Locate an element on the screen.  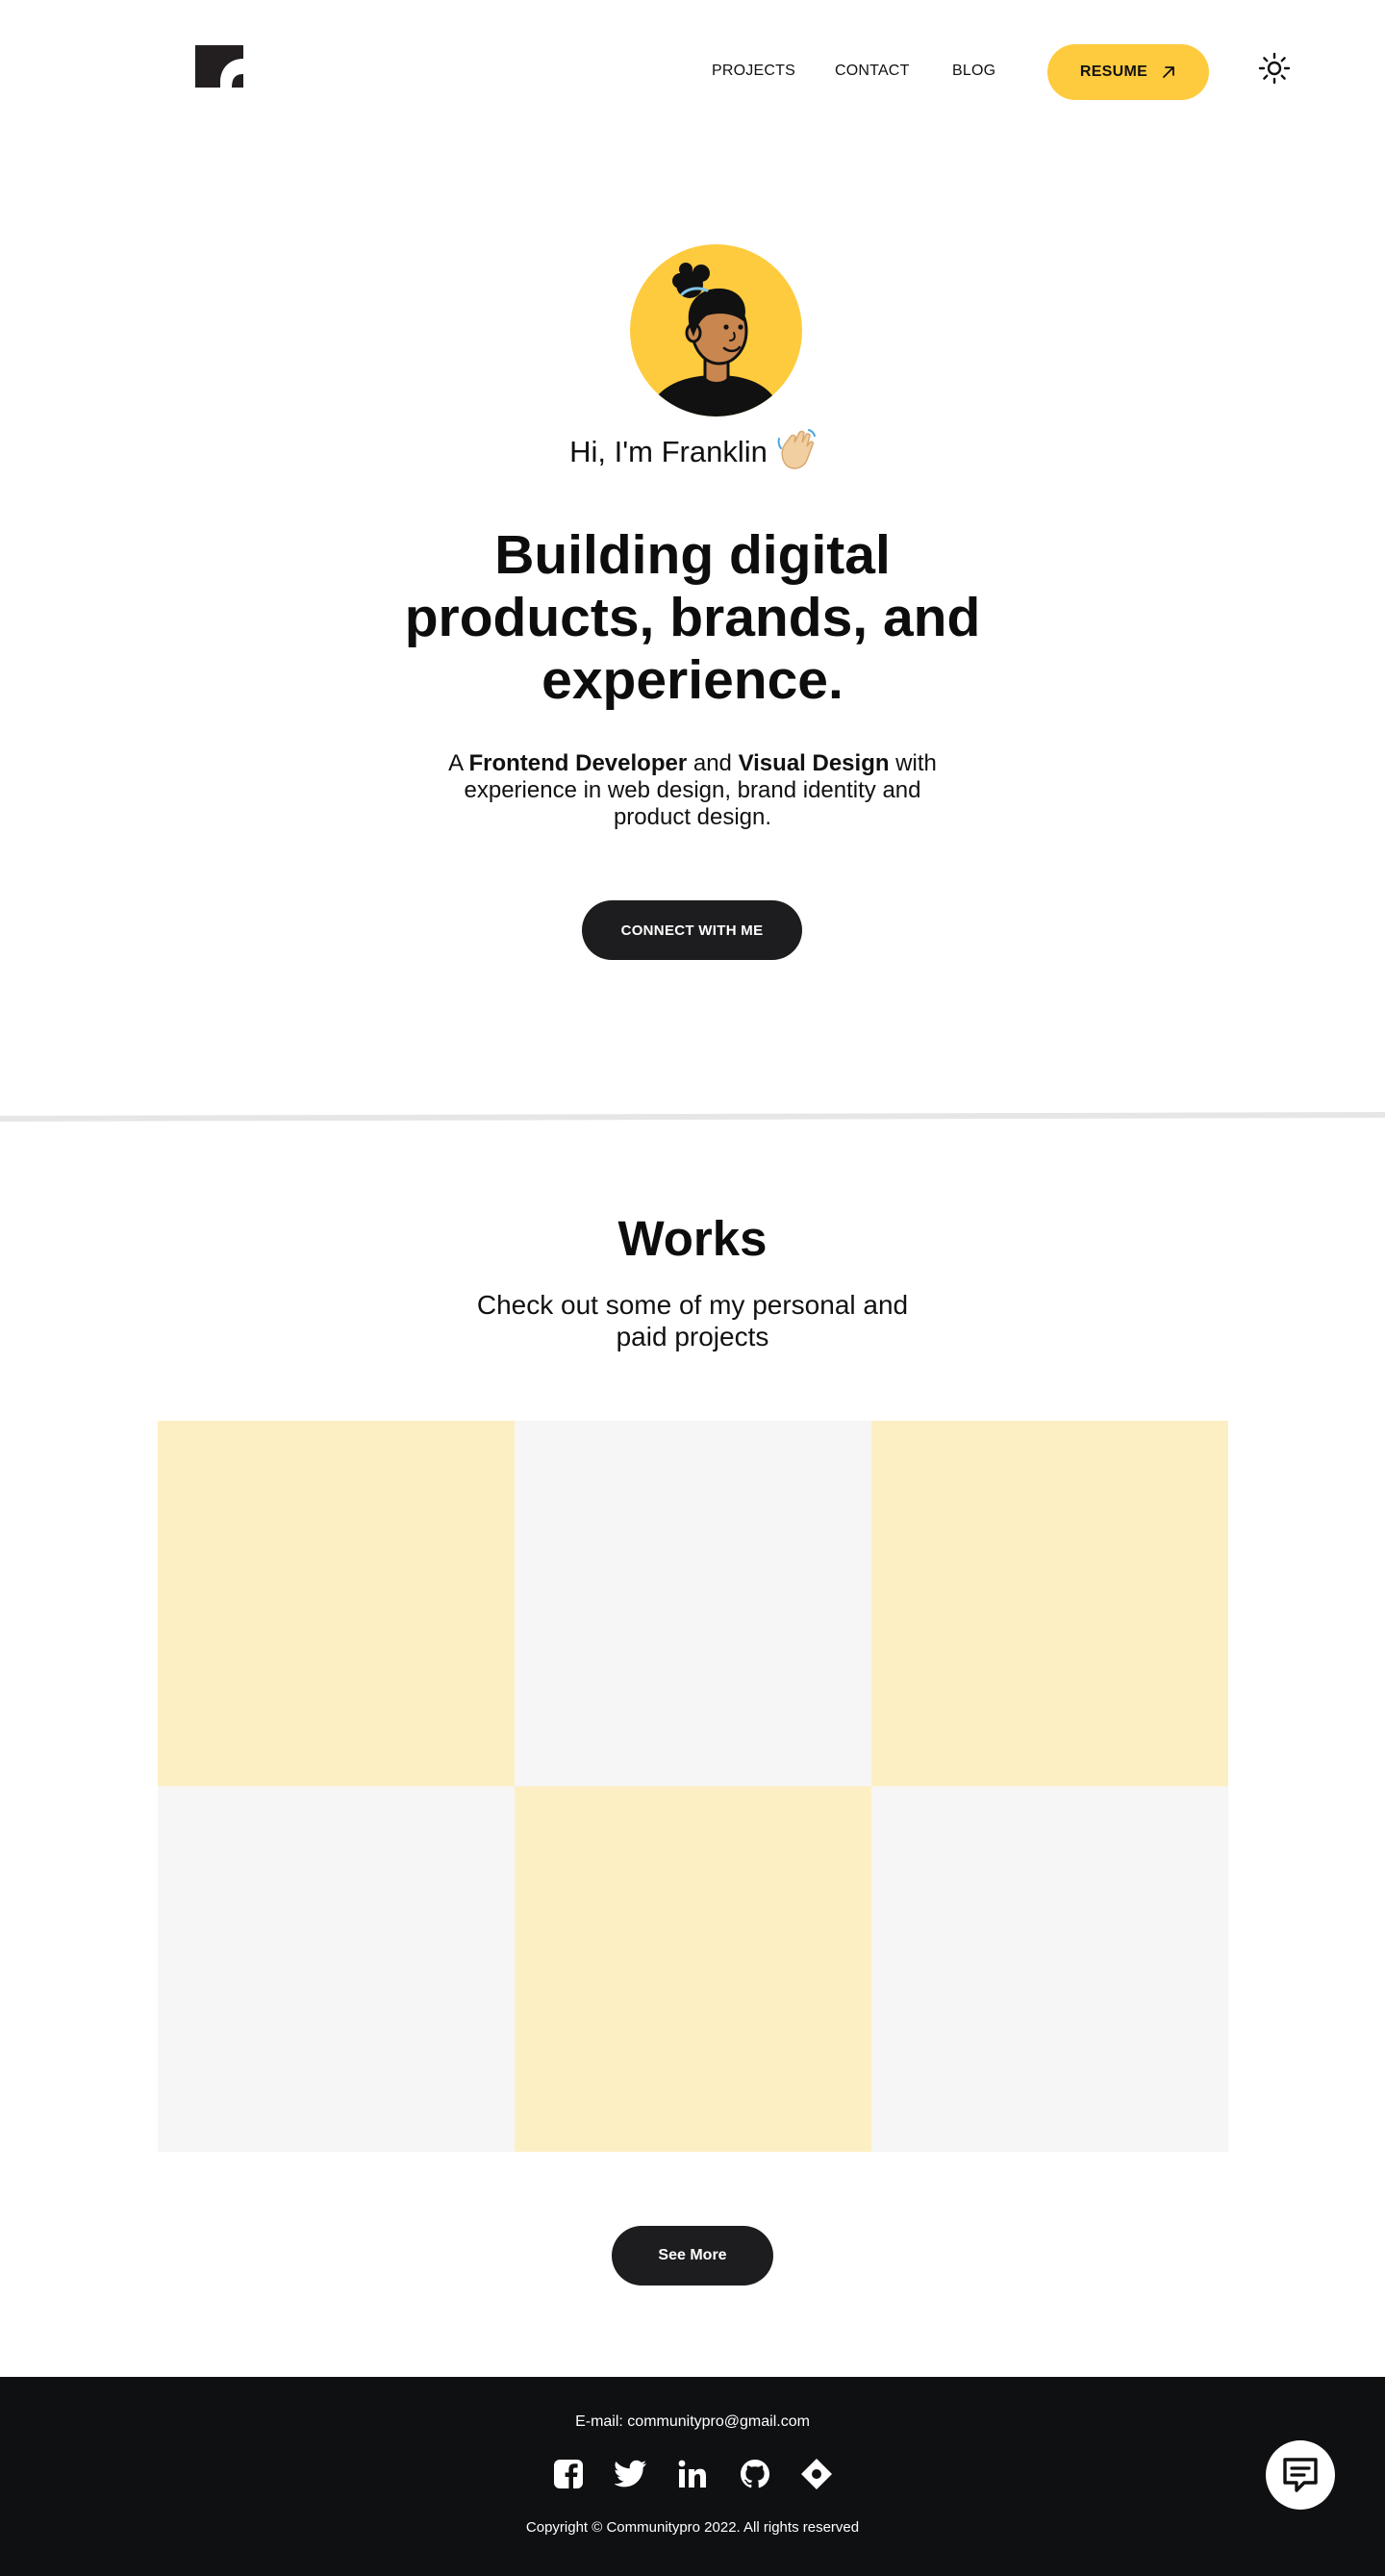
linkedin-icon is located at coordinates (692, 2474).